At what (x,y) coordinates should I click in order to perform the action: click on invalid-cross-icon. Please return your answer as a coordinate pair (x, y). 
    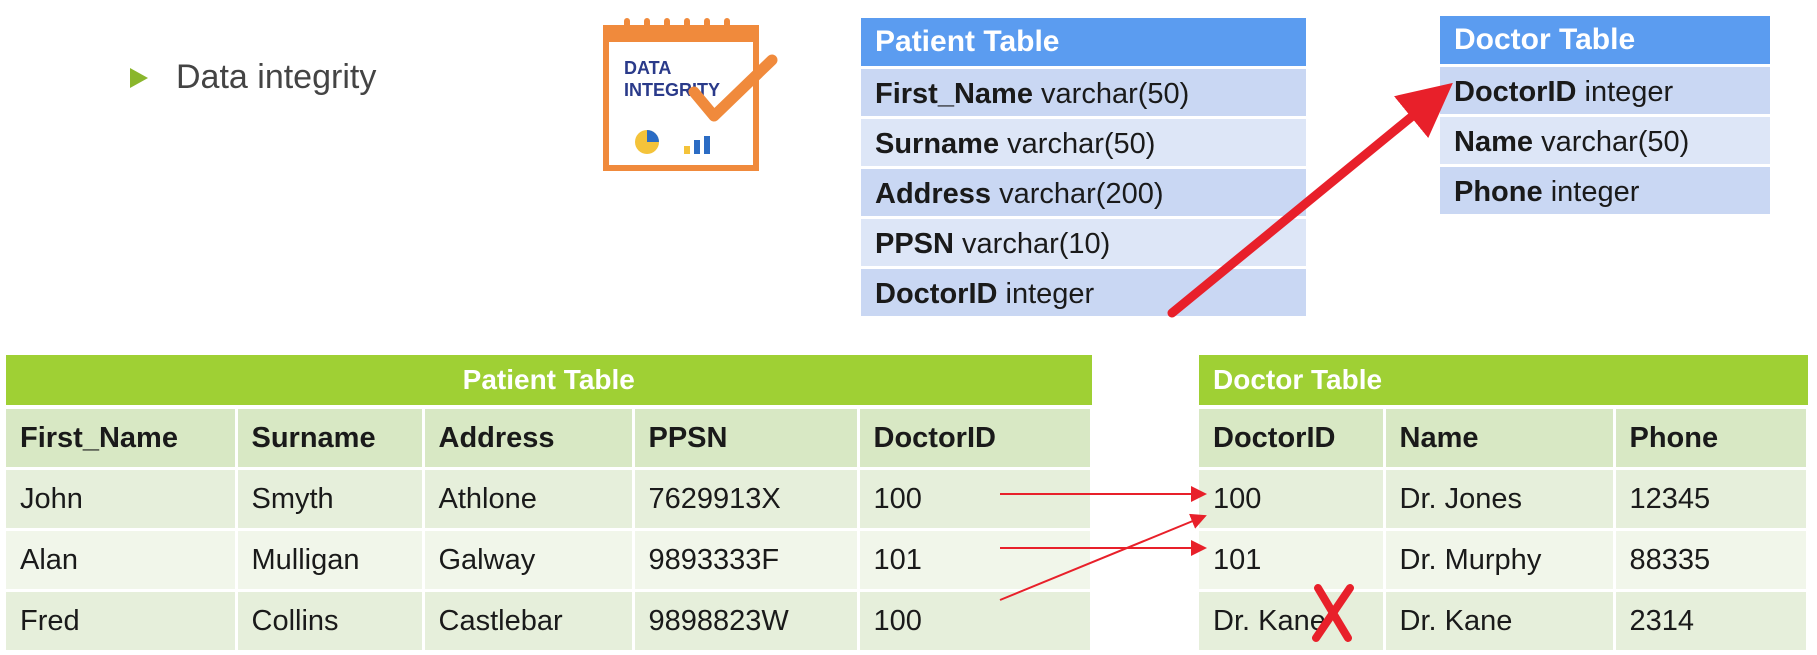
    Looking at the image, I should click on (1333, 613).